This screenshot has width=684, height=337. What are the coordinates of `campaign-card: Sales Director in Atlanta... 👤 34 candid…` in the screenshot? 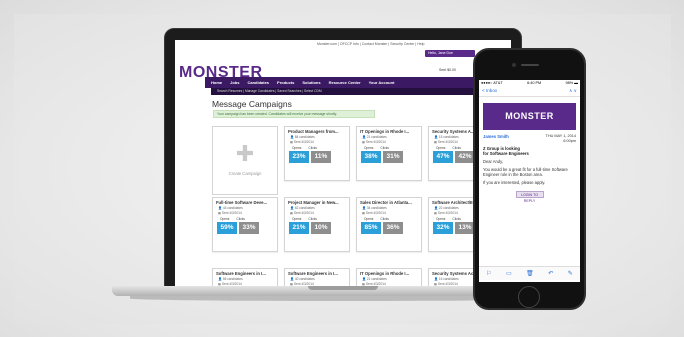 It's located at (389, 224).